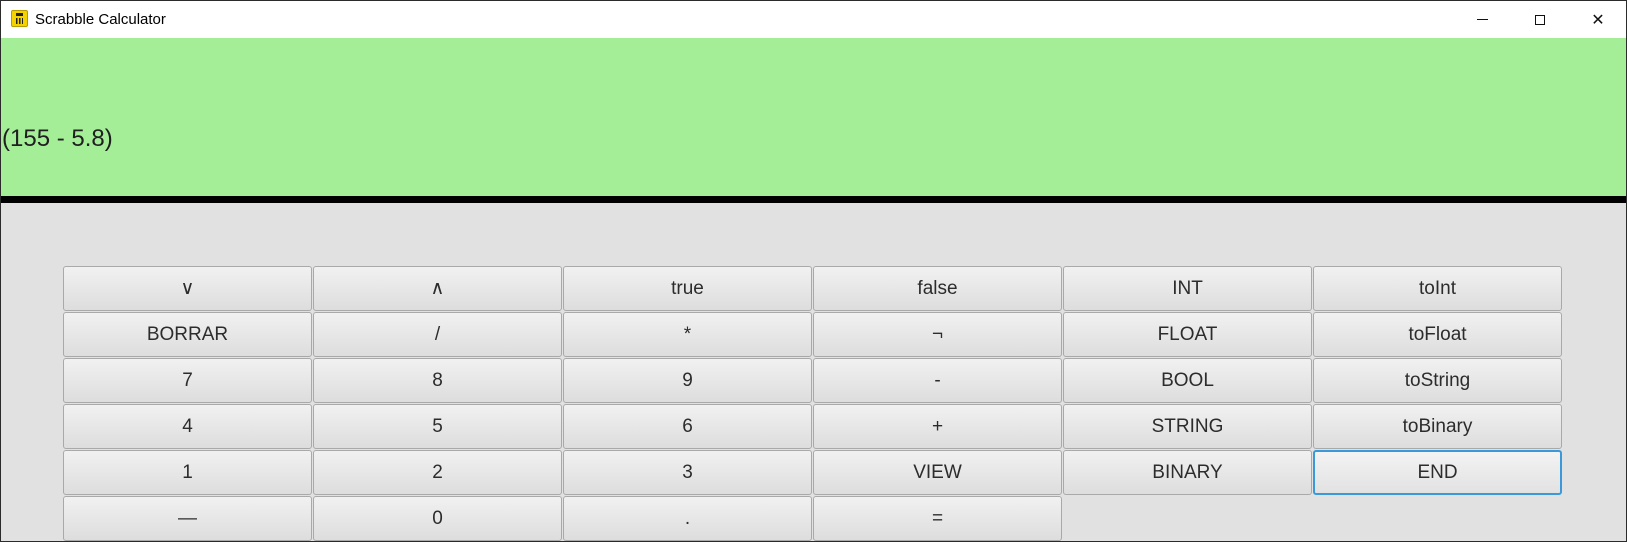 This screenshot has width=1627, height=542. Describe the element at coordinates (937, 288) in the screenshot. I see `key-false-button: false` at that location.